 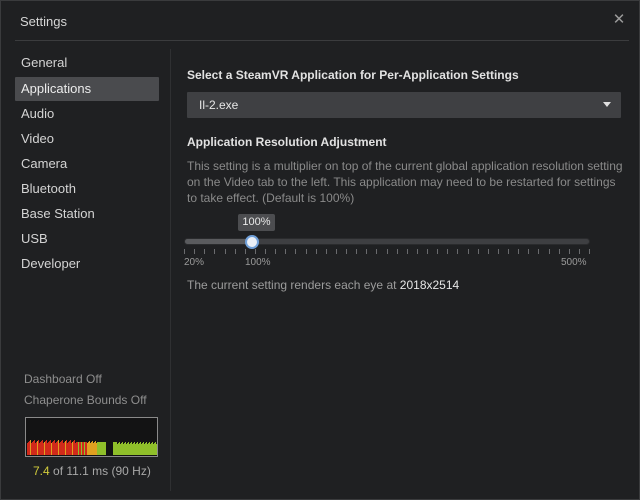 I want to click on sidebar-item-applications: Applications, so click(x=87, y=89).